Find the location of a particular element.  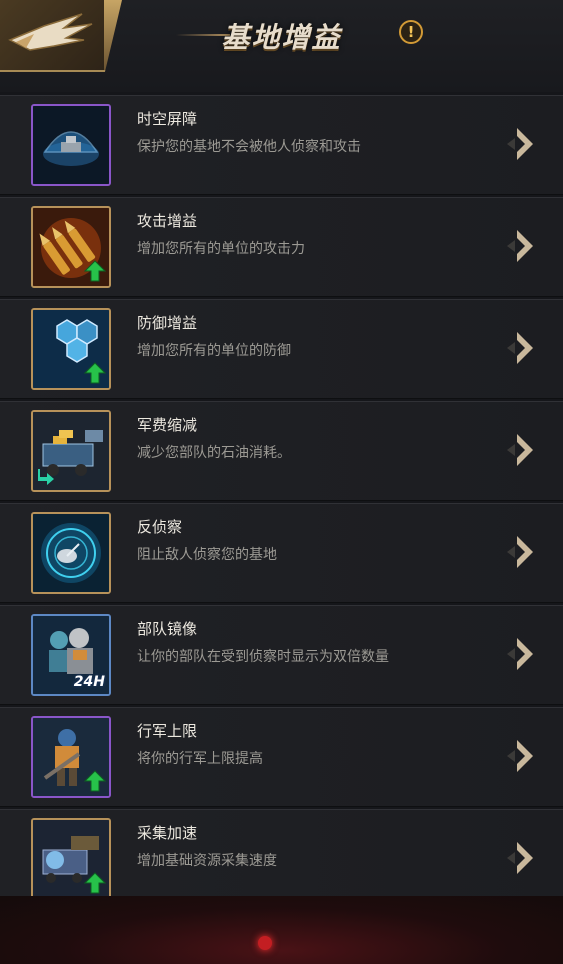

info-icon: ! is located at coordinates (411, 32).